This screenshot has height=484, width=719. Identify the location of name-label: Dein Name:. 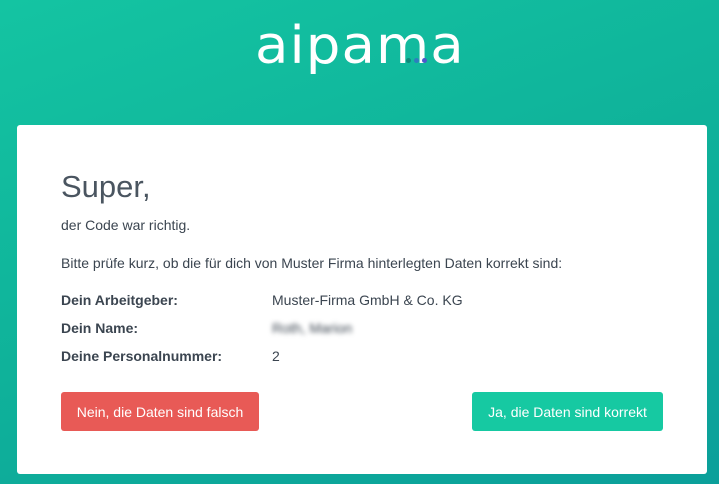
(100, 328).